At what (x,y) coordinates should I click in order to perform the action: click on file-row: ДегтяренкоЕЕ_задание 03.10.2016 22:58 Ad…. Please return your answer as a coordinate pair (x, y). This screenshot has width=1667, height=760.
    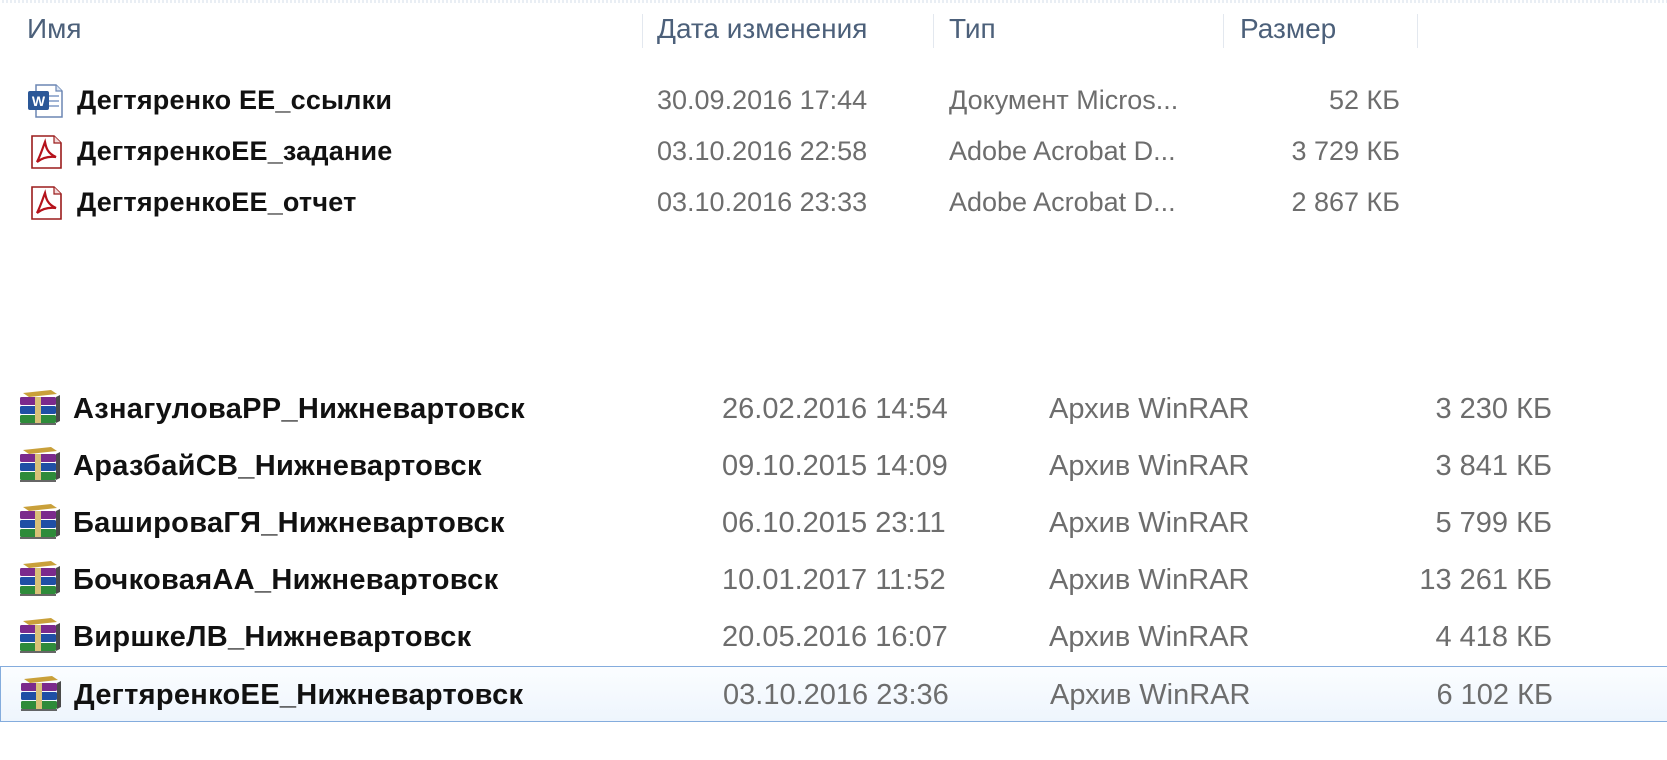
    Looking at the image, I should click on (750, 151).